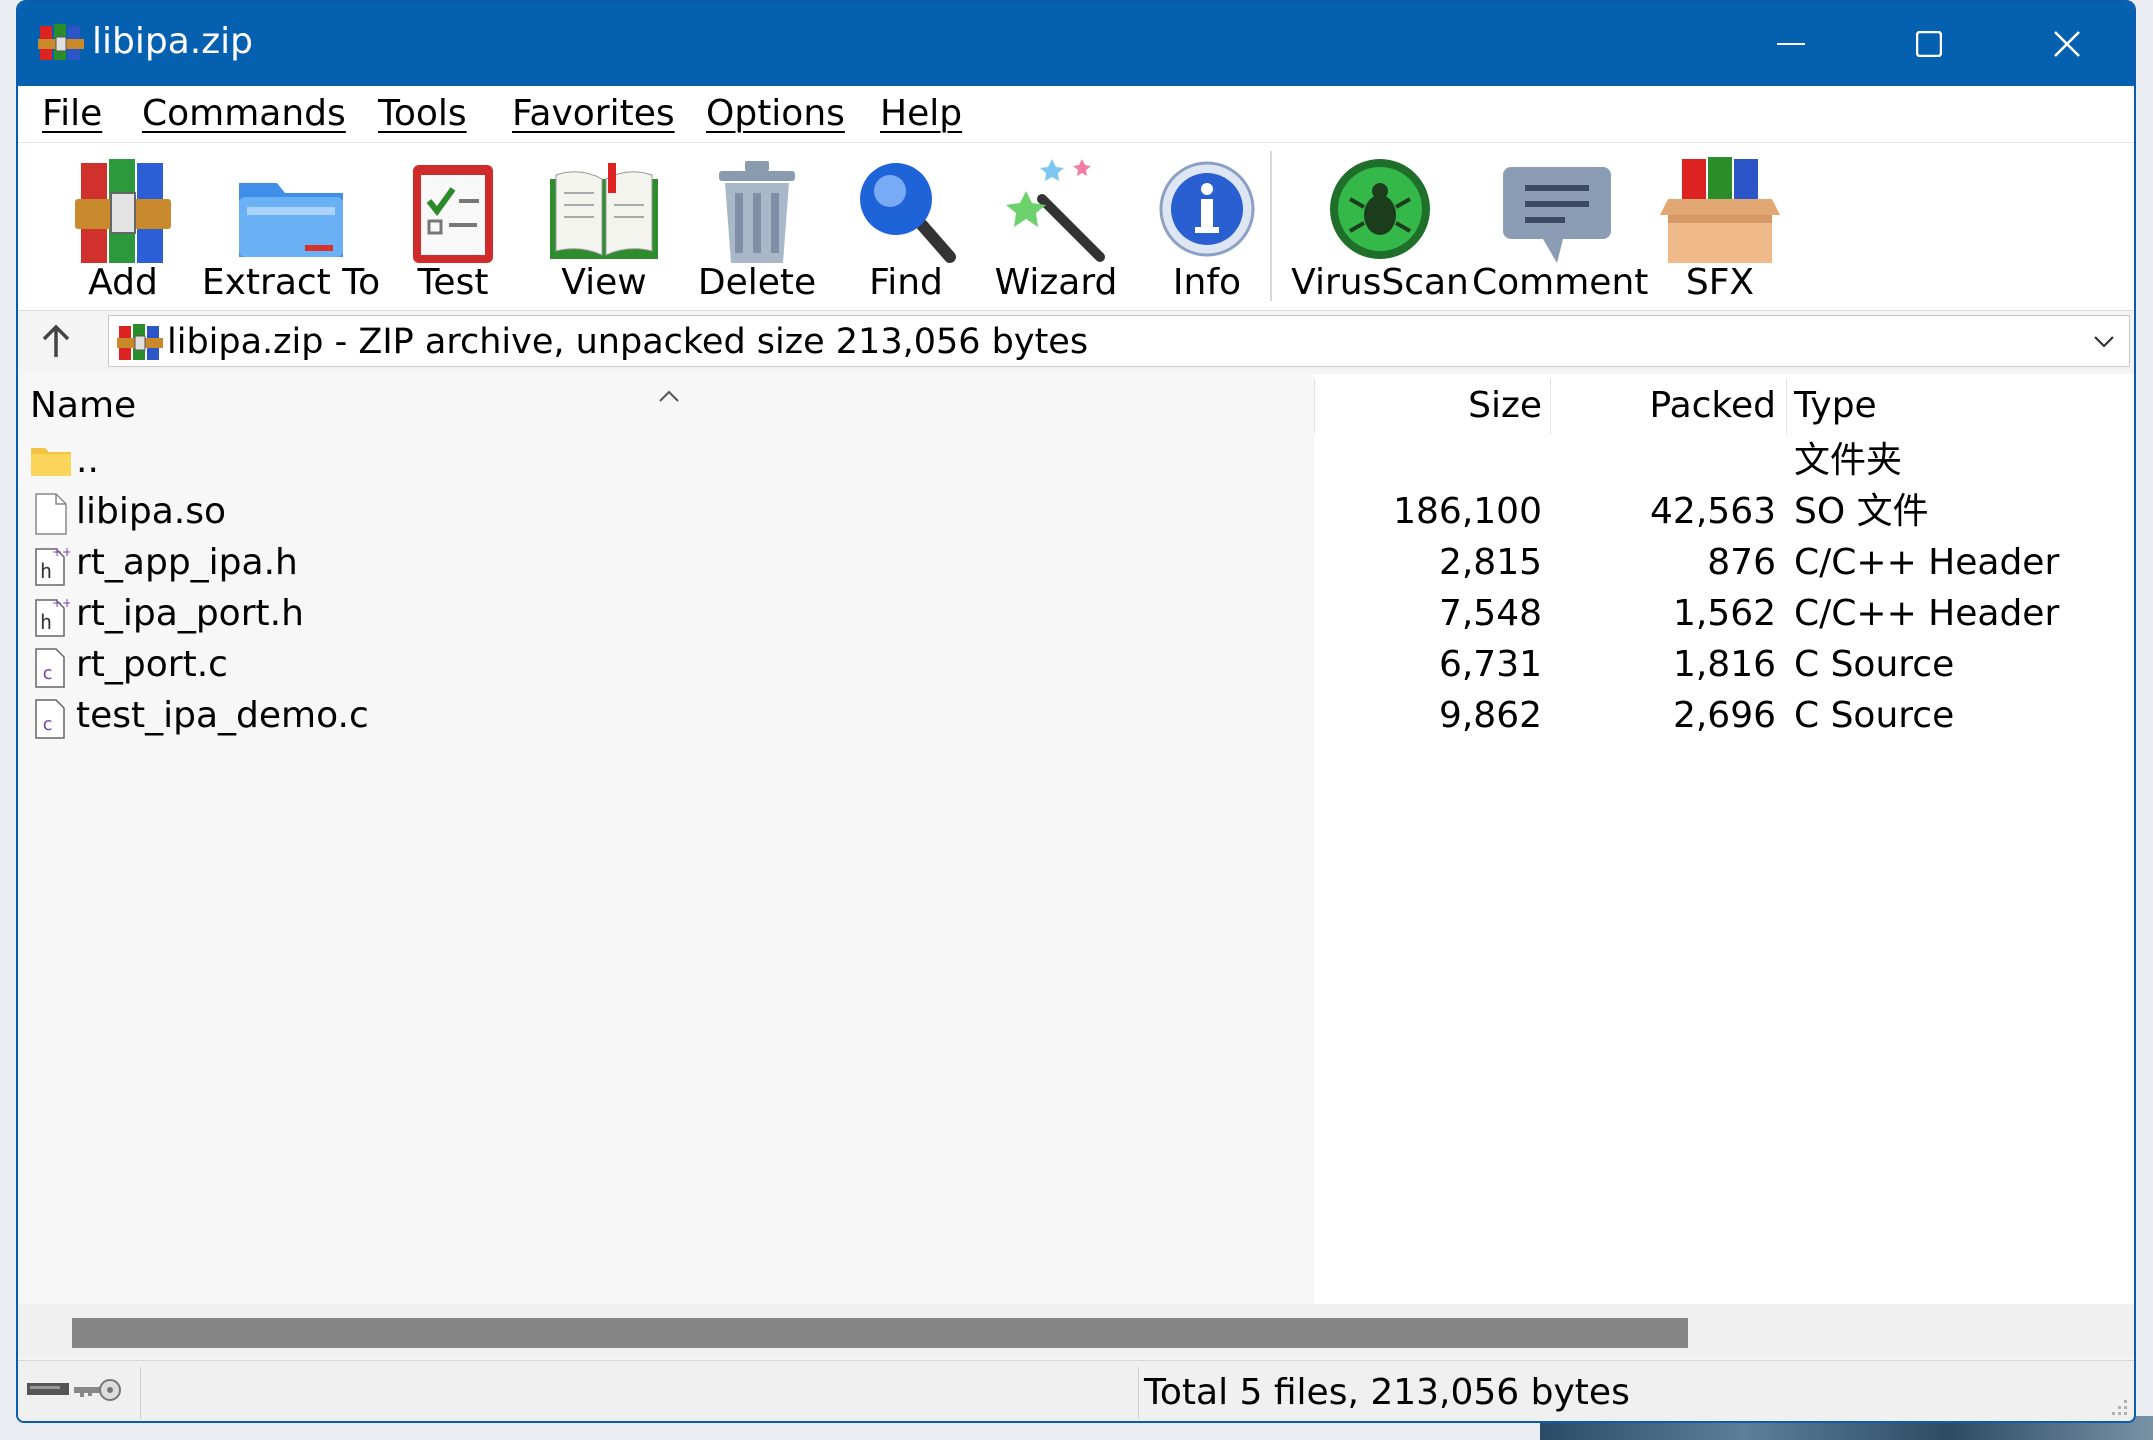  I want to click on list-item: h++ rt_app_ipa.h 2,815 876 C/C++ Header, so click(1076, 563).